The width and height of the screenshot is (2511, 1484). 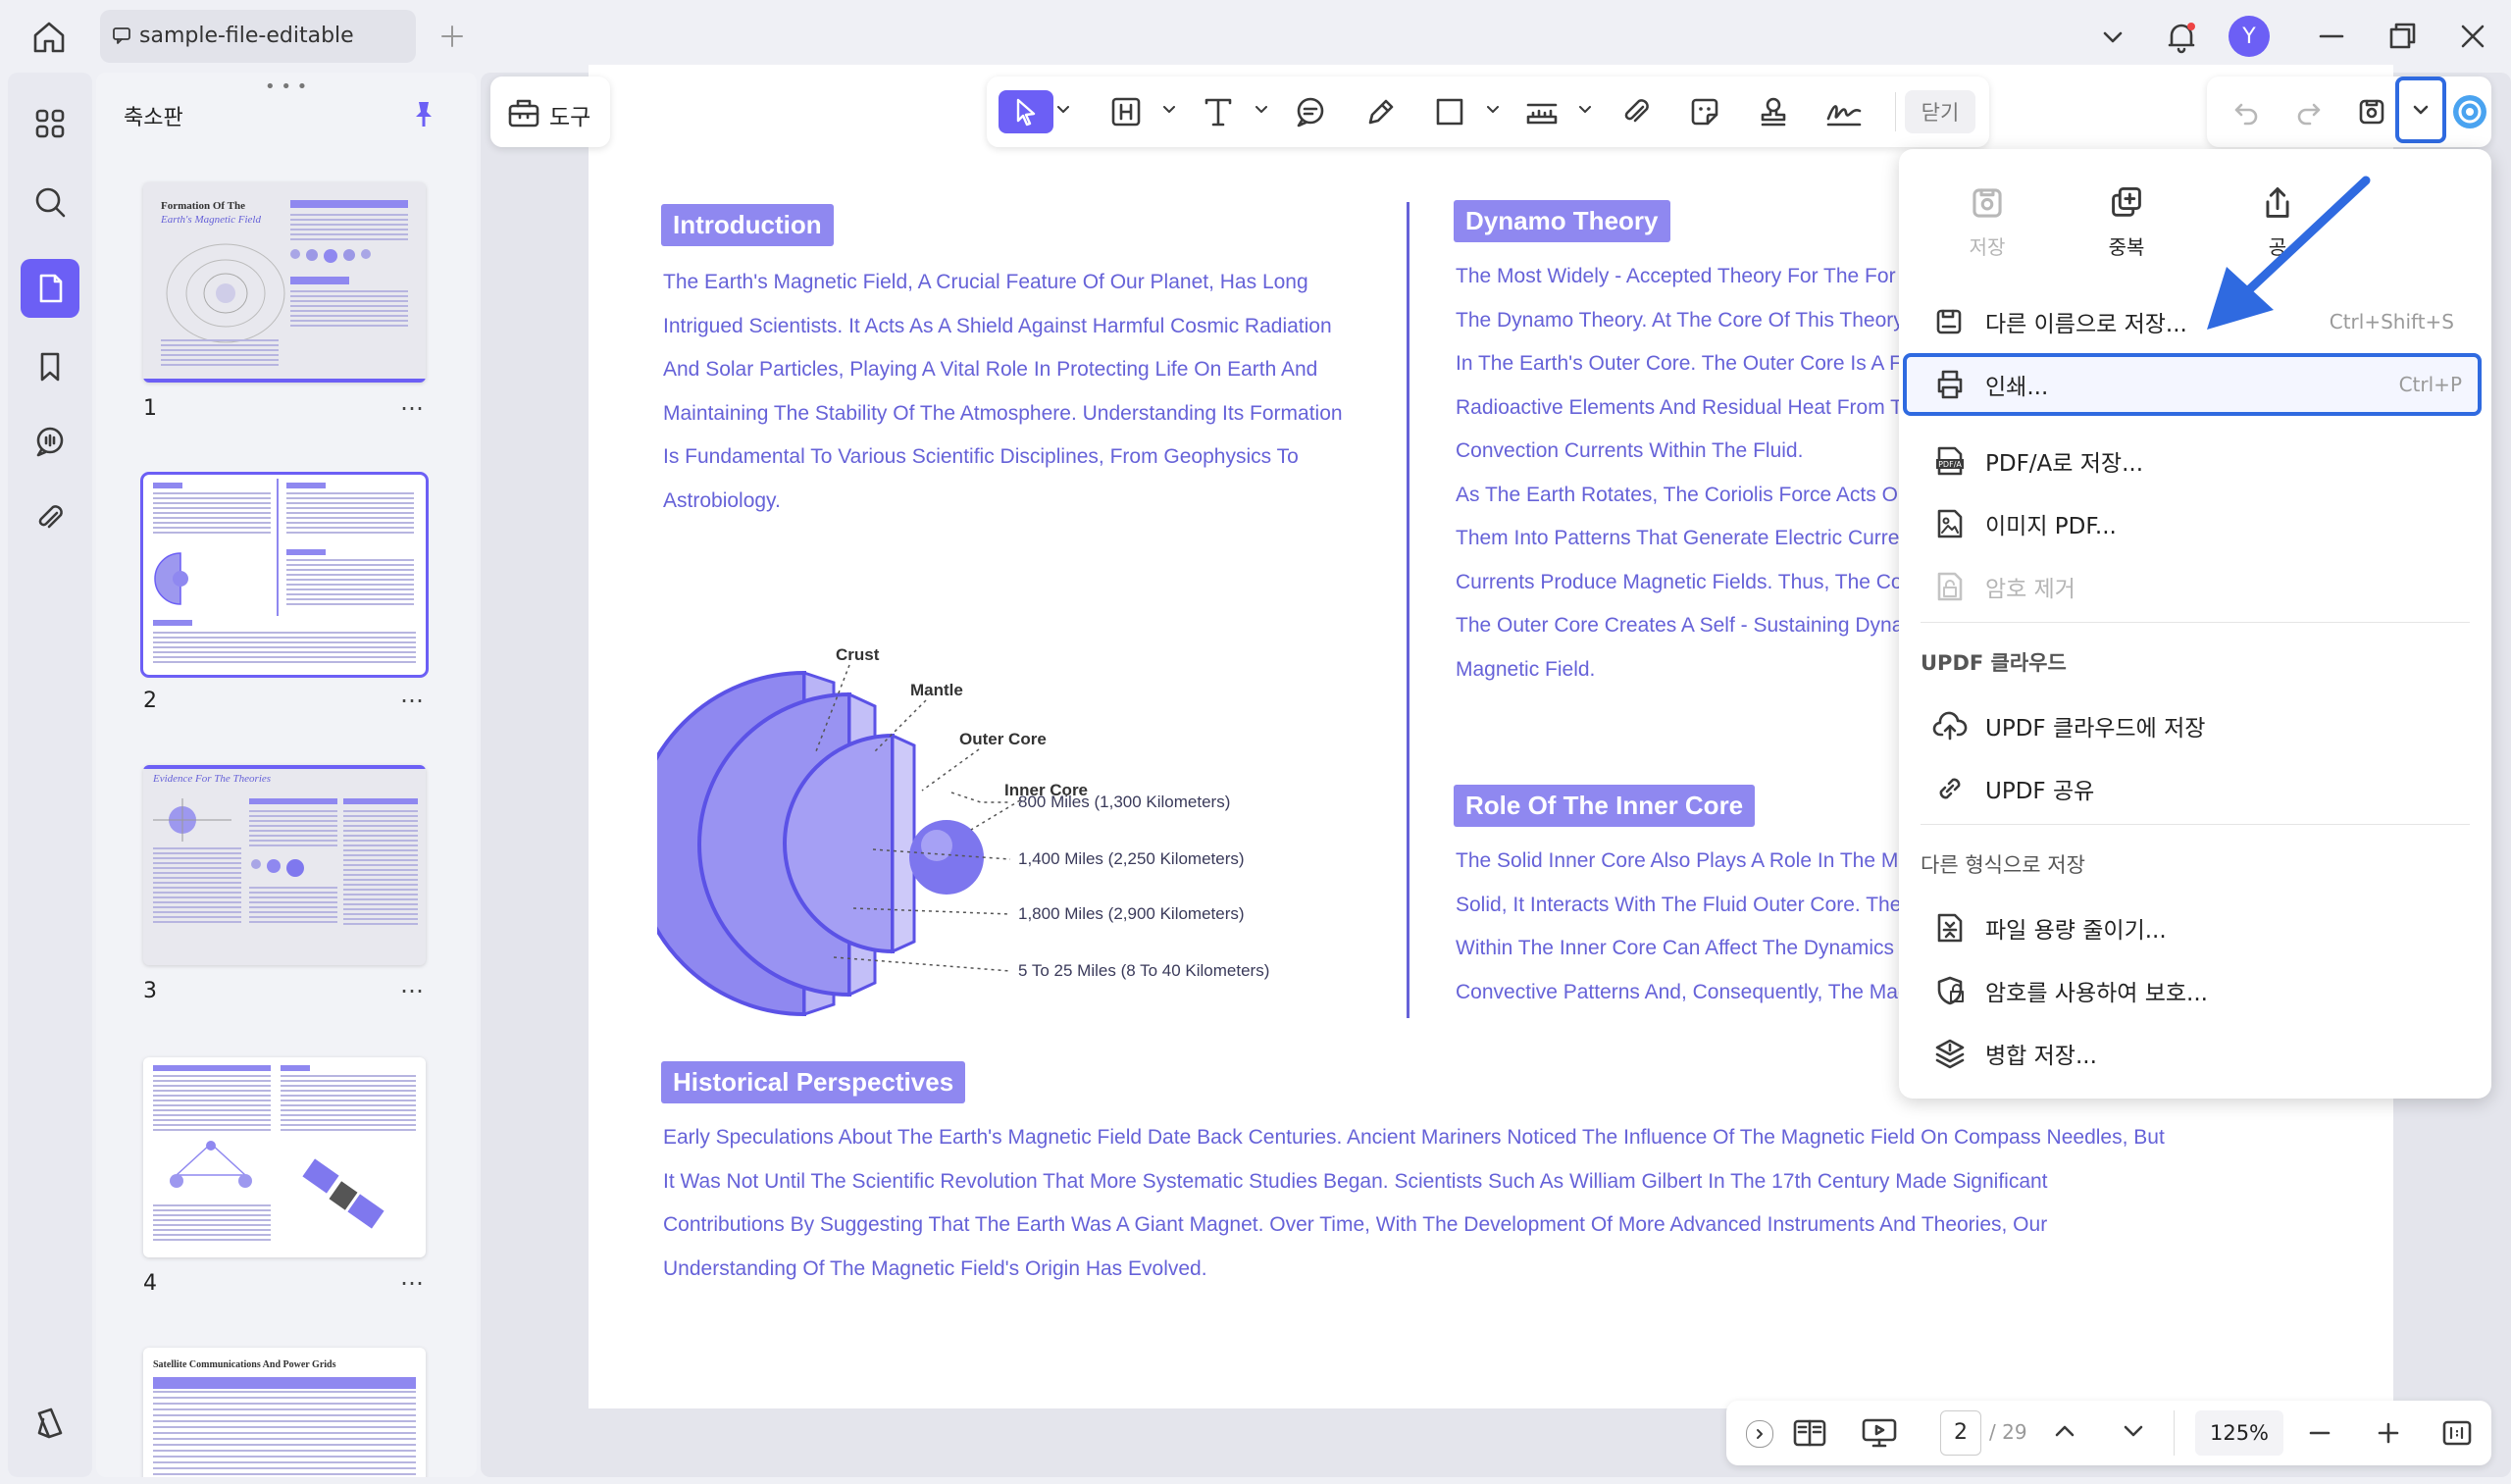 What do you see at coordinates (2192, 385) in the screenshot?
I see `menu-item-print: 인쇄... Ctrl+P` at bounding box center [2192, 385].